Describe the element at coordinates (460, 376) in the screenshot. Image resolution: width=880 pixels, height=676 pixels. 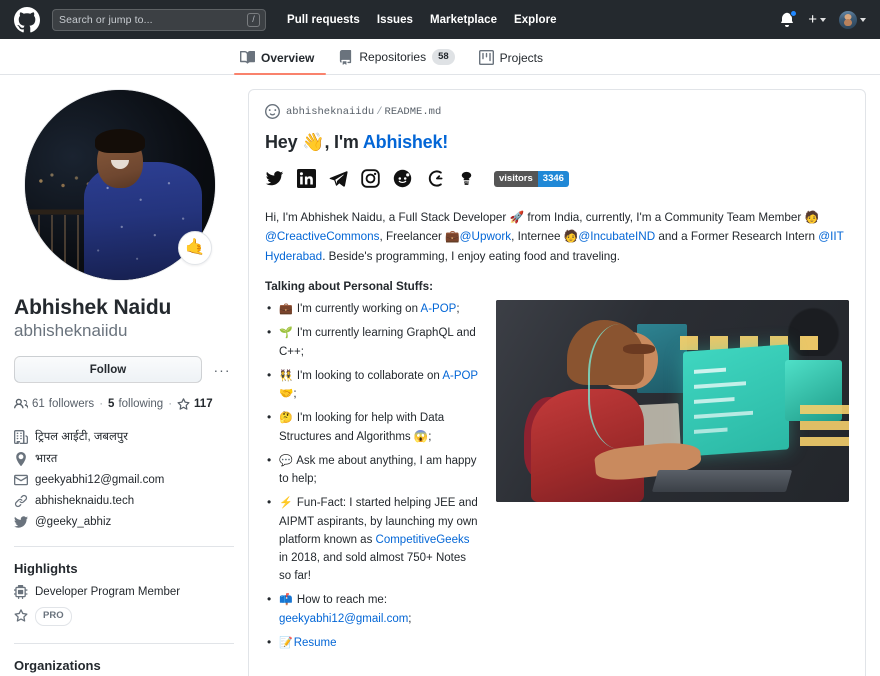
I see `bullet-link-a-pop-collab: A-POP` at that location.